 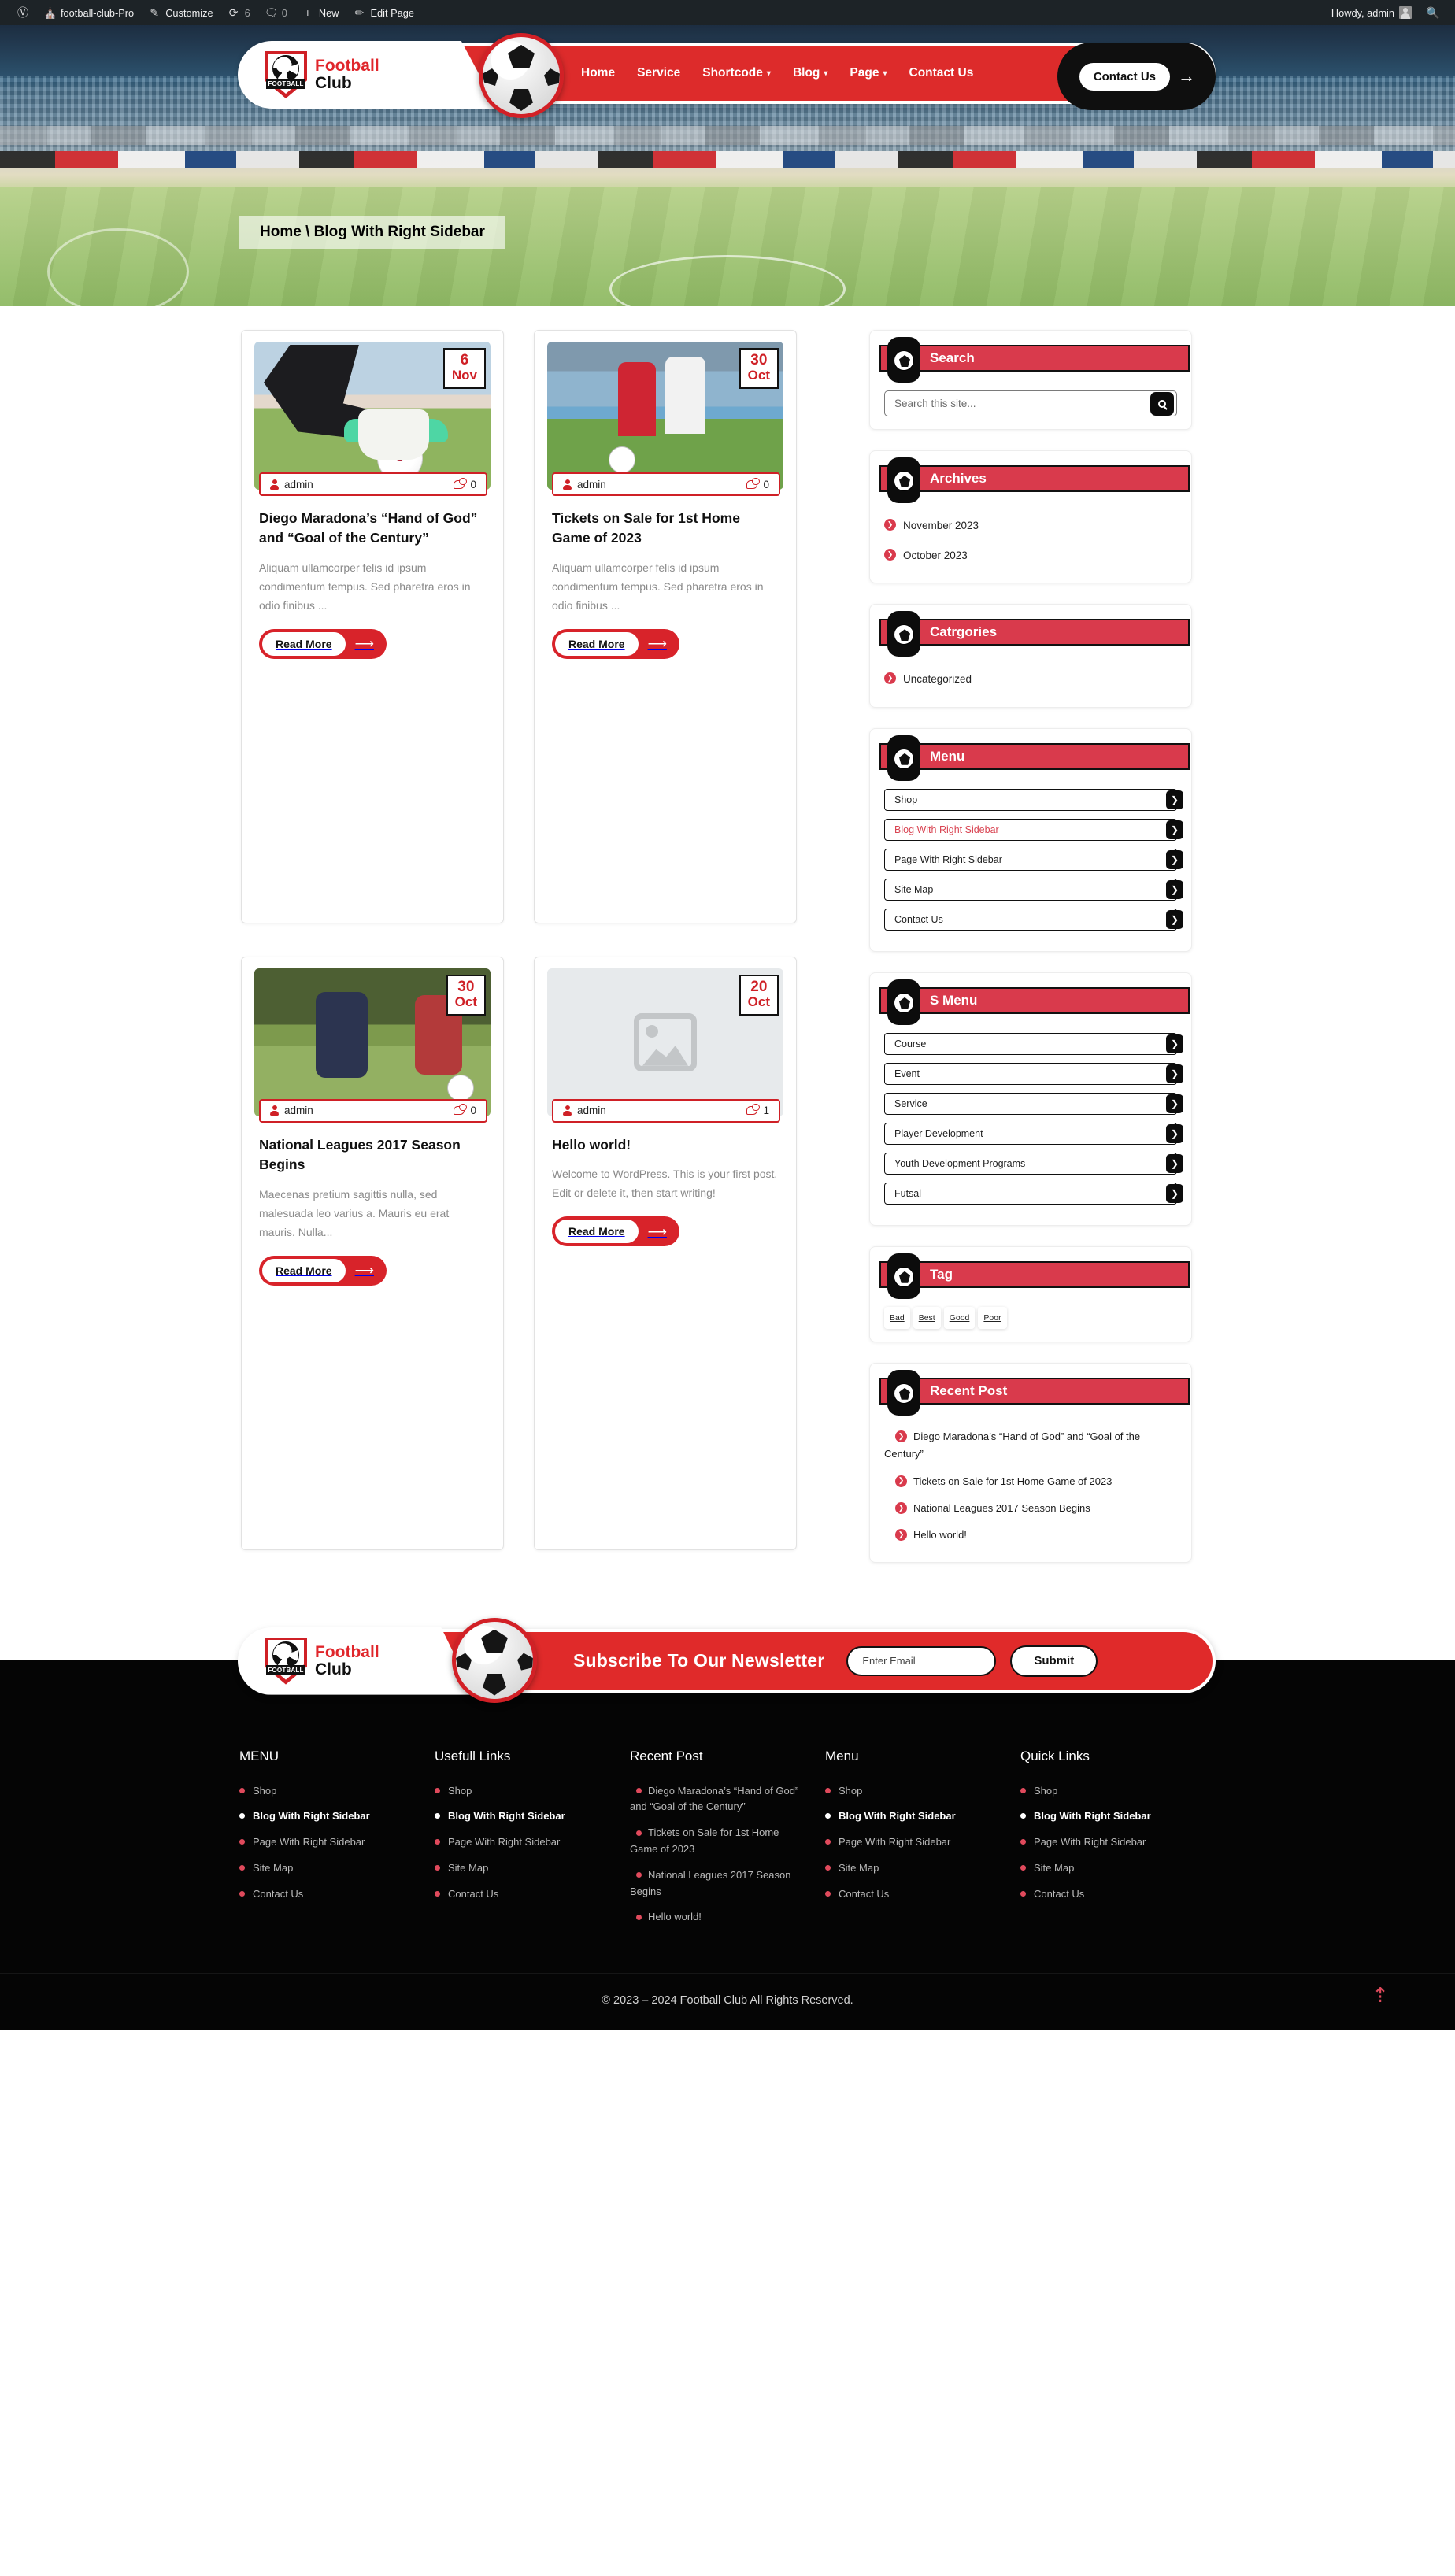 What do you see at coordinates (1030, 1535) in the screenshot?
I see `list-item: ❯ Hello world!` at bounding box center [1030, 1535].